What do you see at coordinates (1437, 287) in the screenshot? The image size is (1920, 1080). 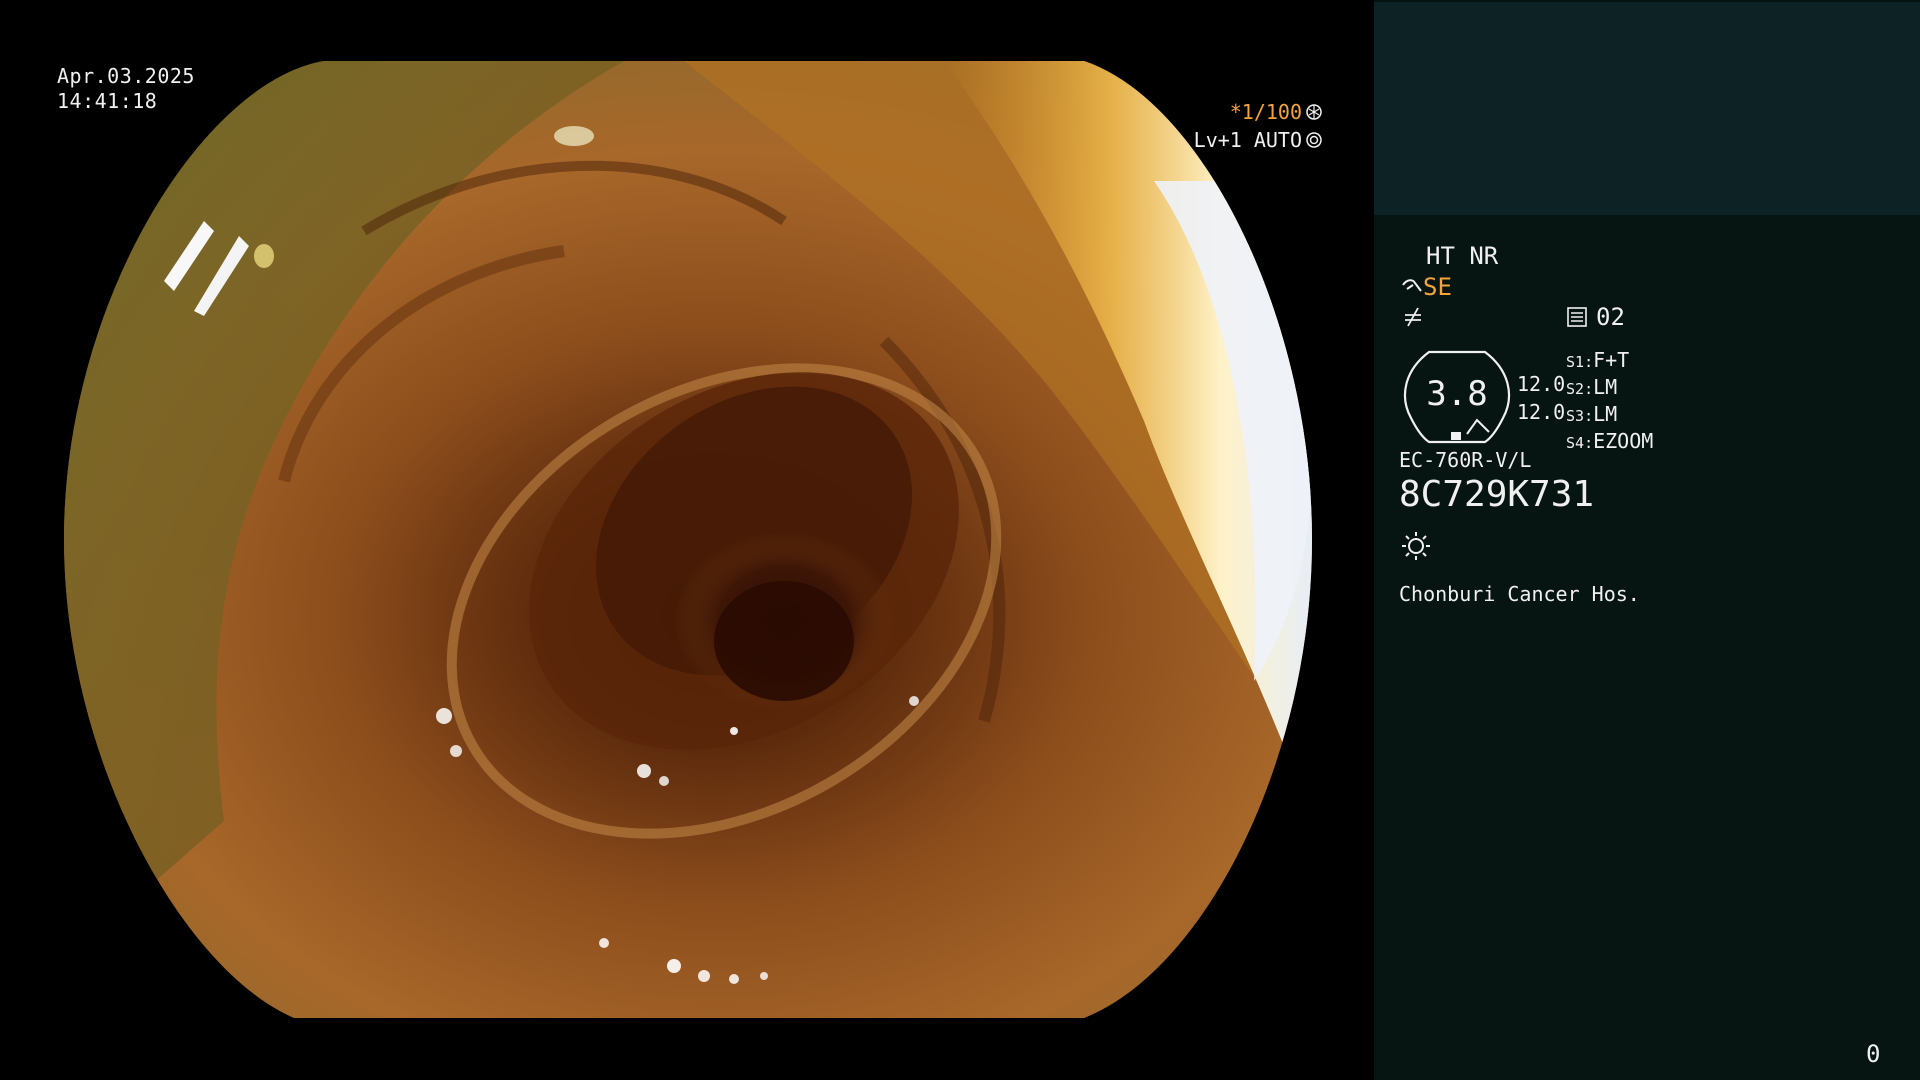 I see `se-label: SE` at bounding box center [1437, 287].